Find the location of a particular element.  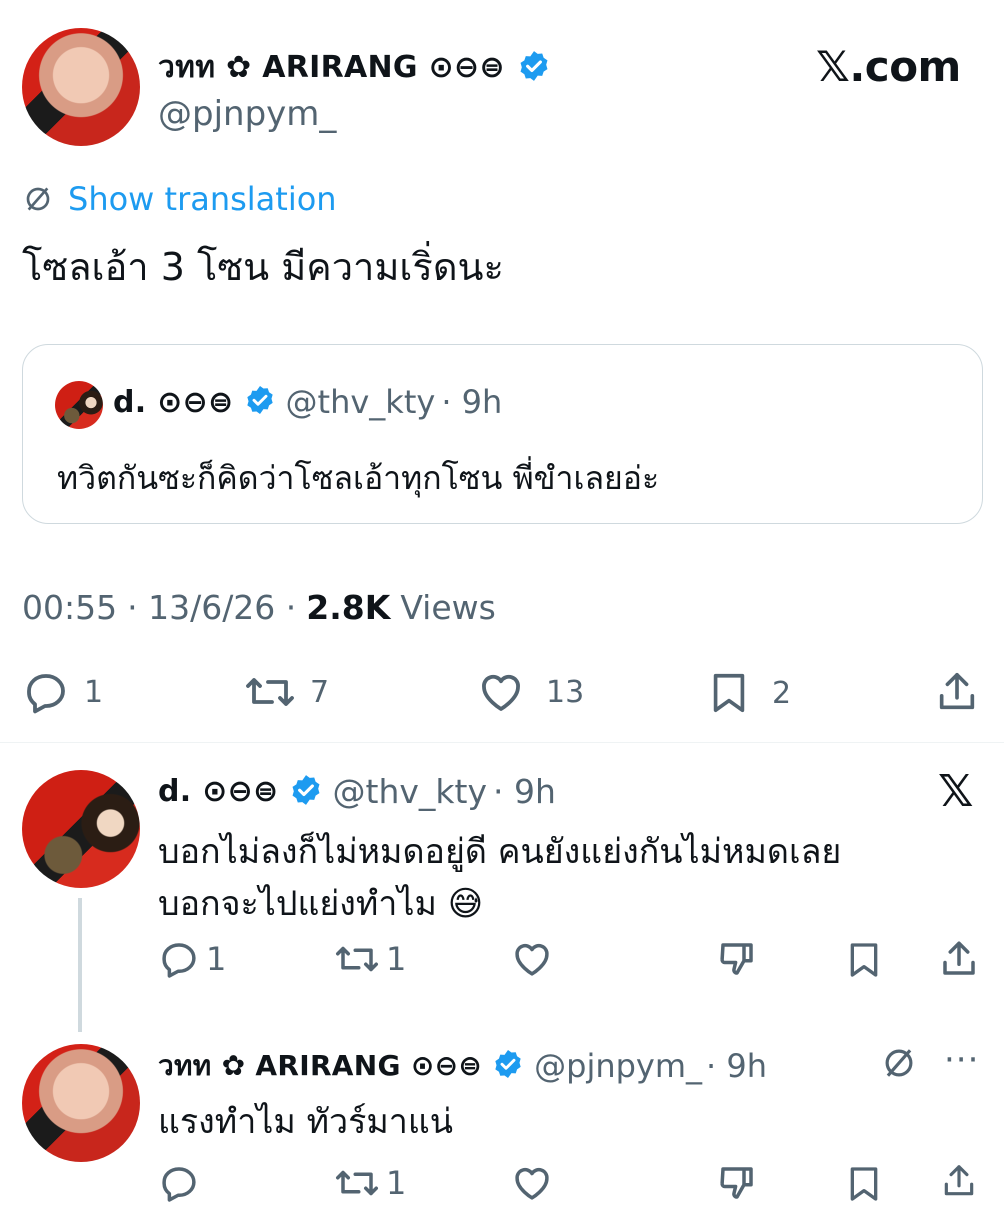

tweet-date: · 13/6/26 · is located at coordinates (212, 607).